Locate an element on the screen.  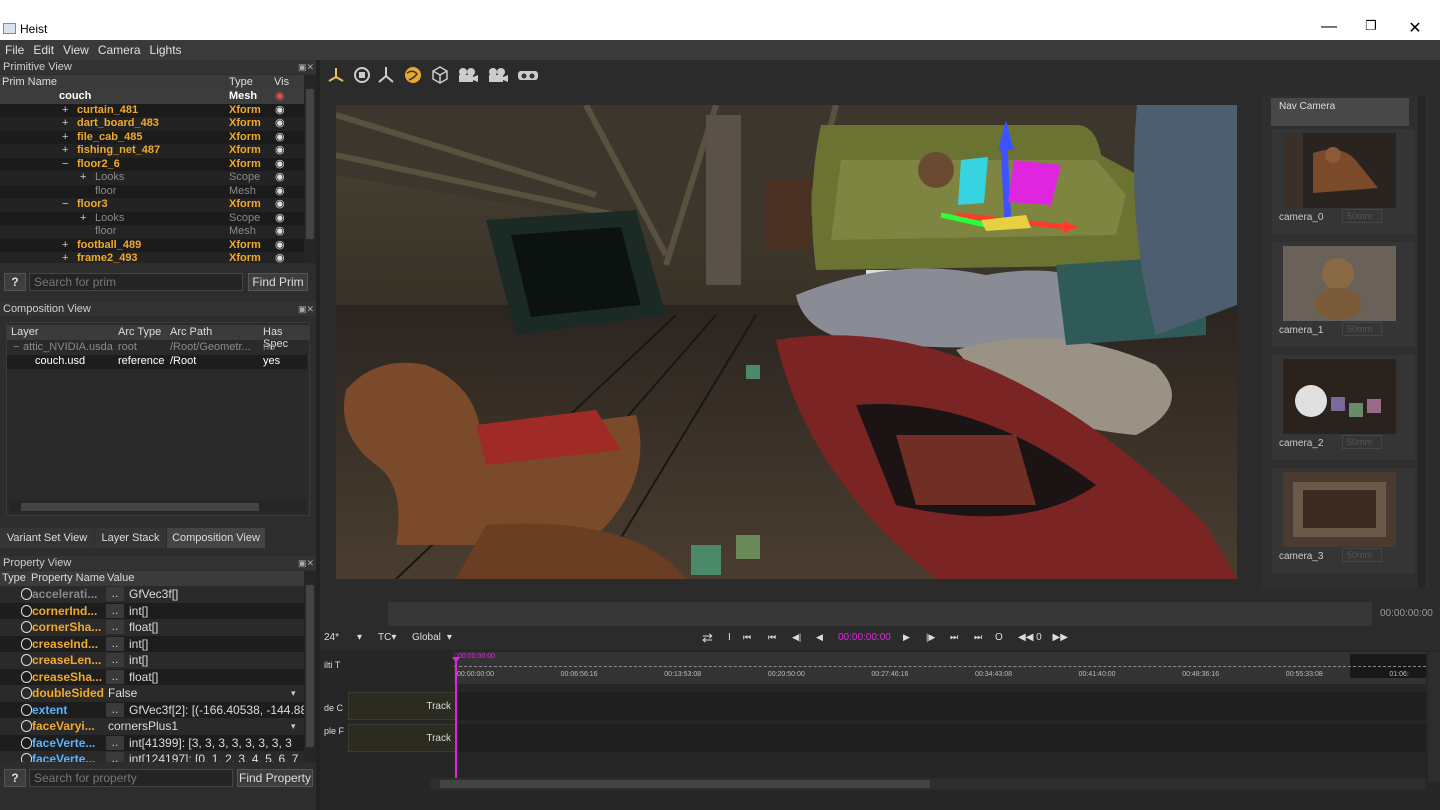
timeline-vscrollbar is located at coordinates (1434, 717).